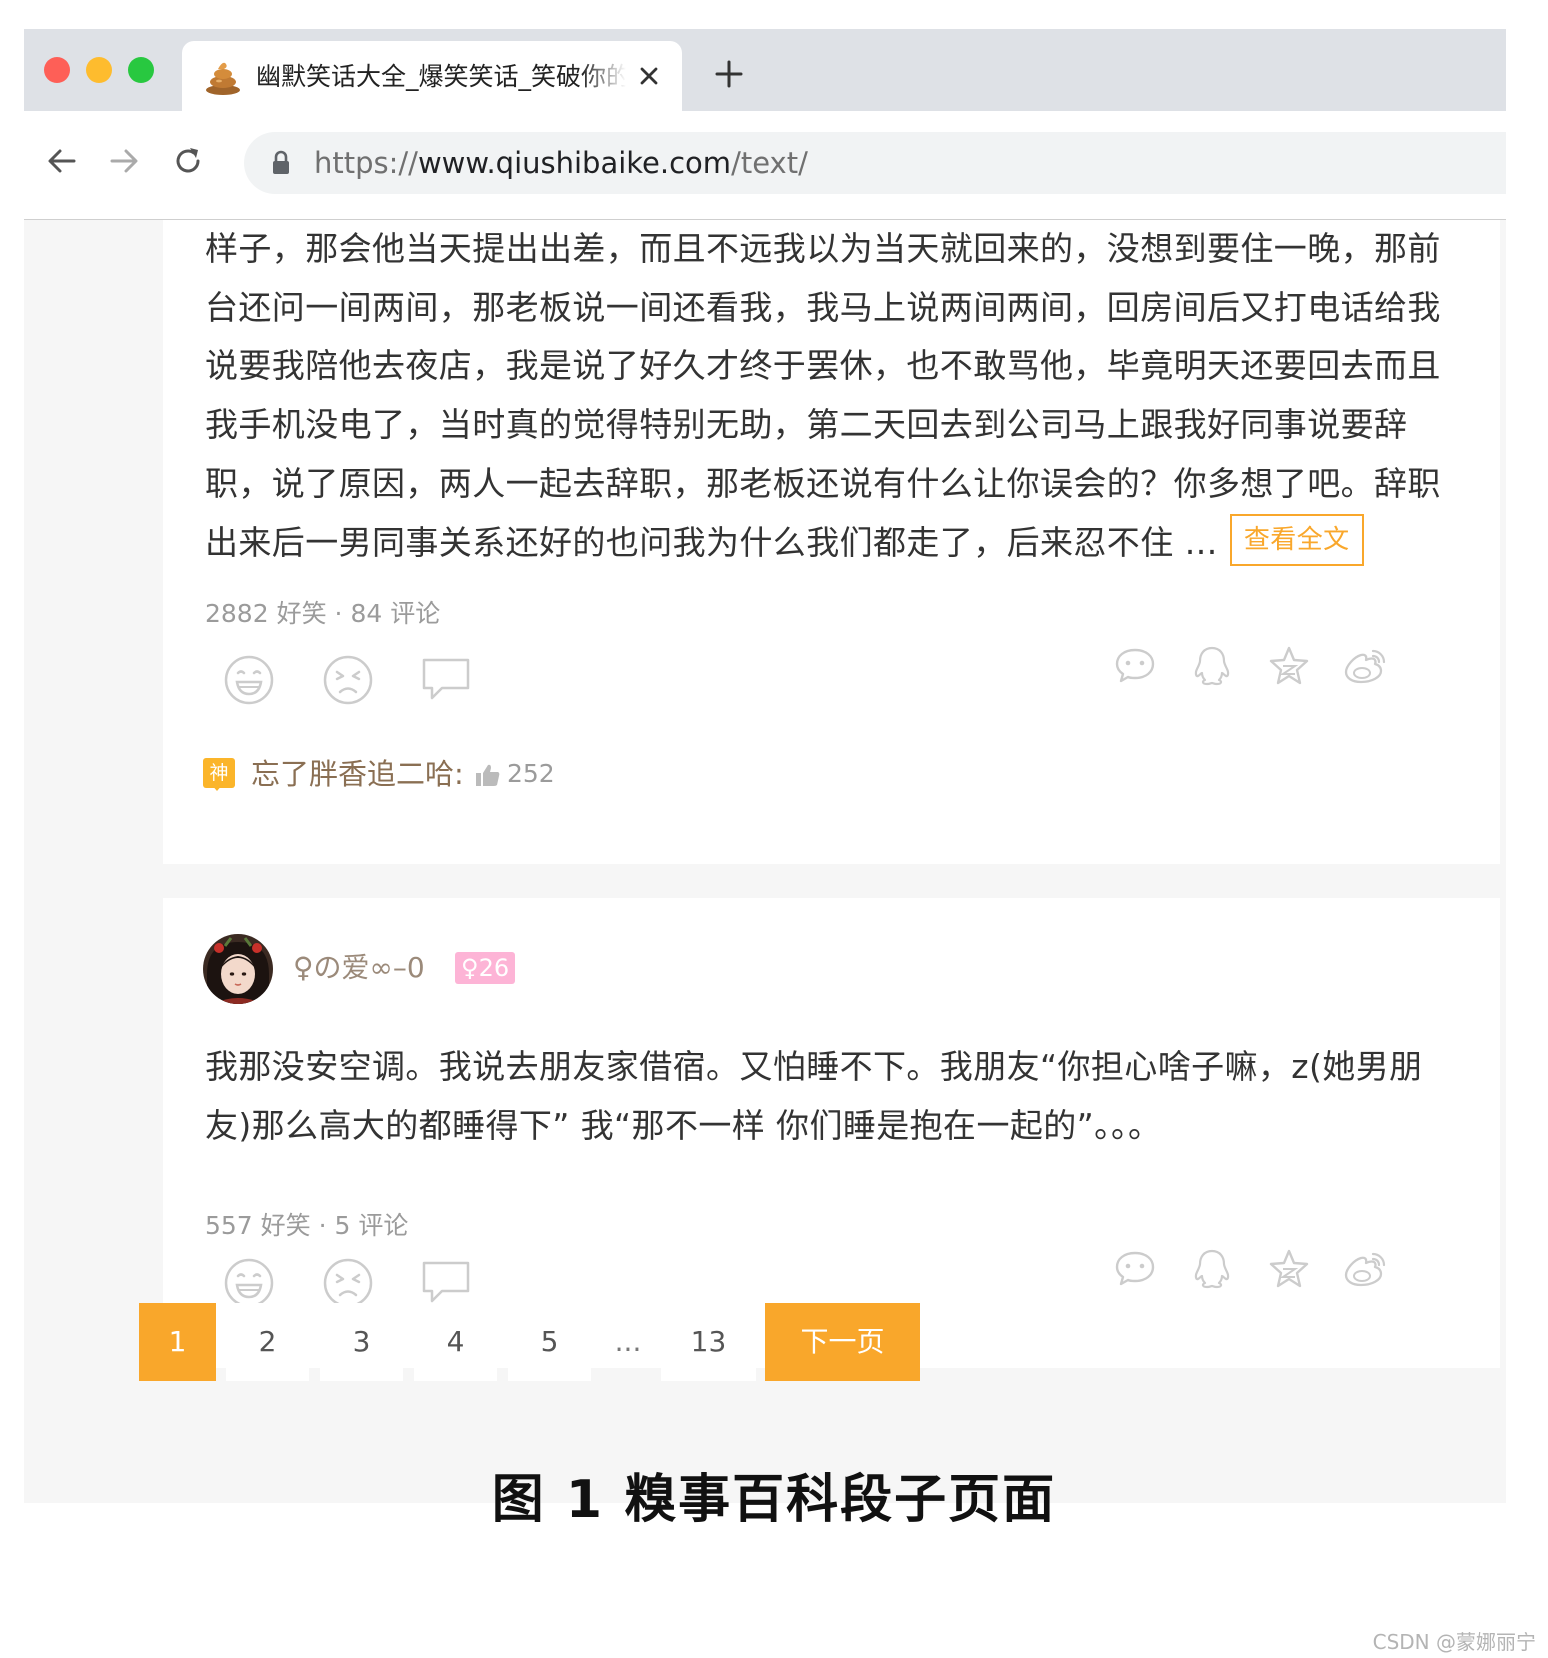 This screenshot has height=1658, width=1548. Describe the element at coordinates (57, 70) in the screenshot. I see `close-window-button` at that location.